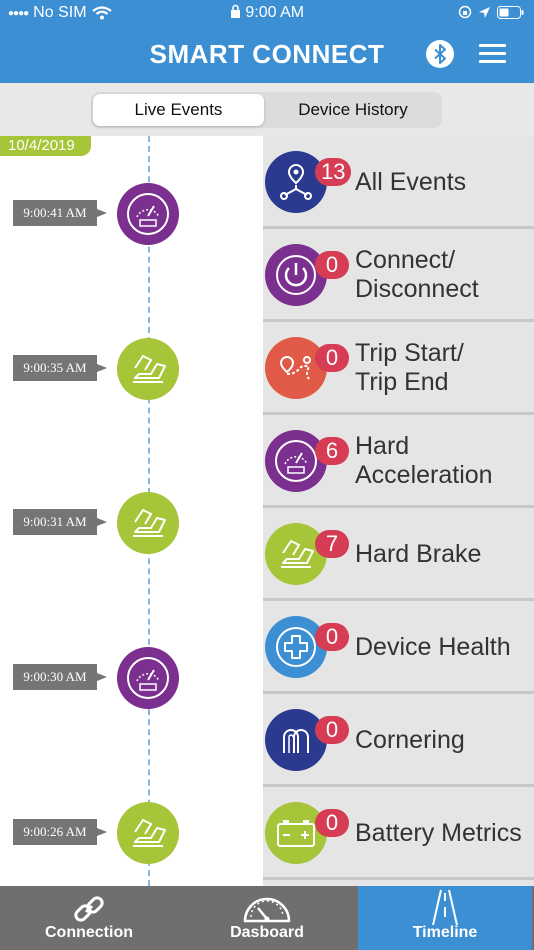  What do you see at coordinates (440, 54) in the screenshot?
I see `bluetooth-icon` at bounding box center [440, 54].